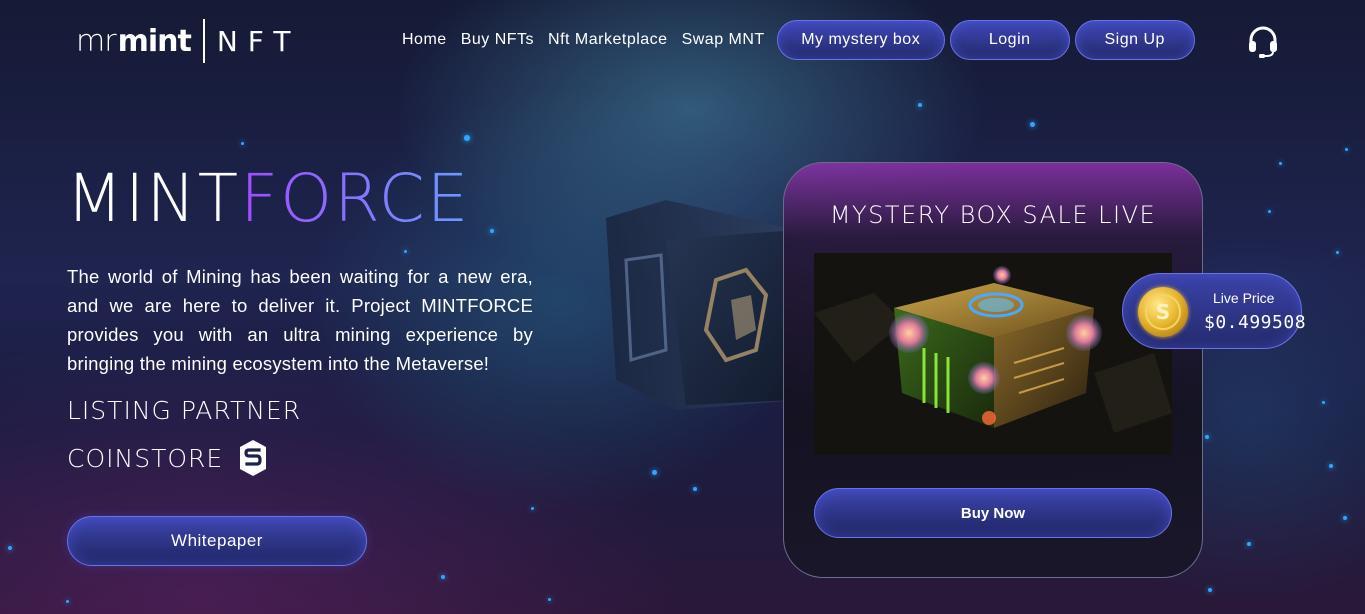 Image resolution: width=1365 pixels, height=614 pixels. I want to click on logo-divider, so click(203, 41).